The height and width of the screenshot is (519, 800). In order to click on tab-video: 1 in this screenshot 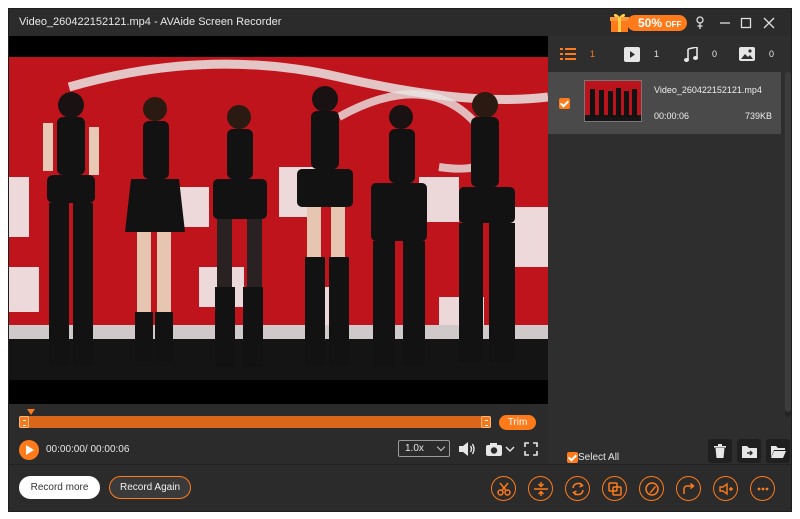, I will do `click(641, 54)`.